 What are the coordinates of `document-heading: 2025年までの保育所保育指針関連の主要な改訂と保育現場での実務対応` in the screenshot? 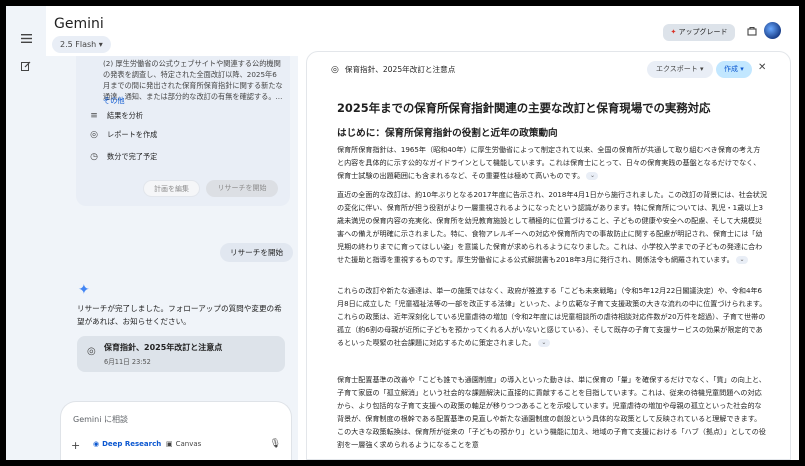 It's located at (524, 108).